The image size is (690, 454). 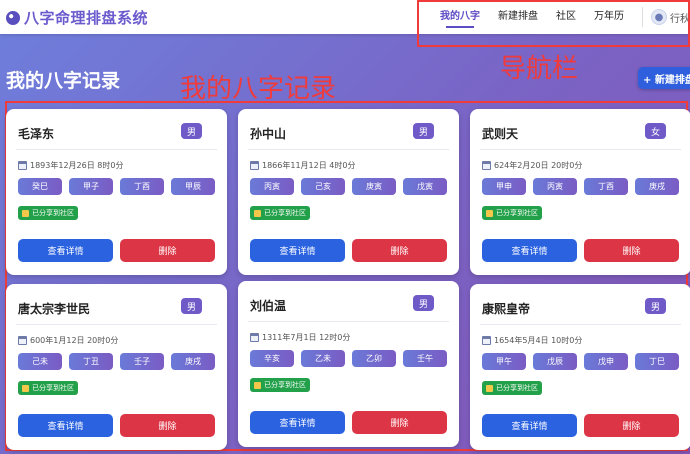 What do you see at coordinates (374, 186) in the screenshot?
I see `pillar-badge: 庚寅` at bounding box center [374, 186].